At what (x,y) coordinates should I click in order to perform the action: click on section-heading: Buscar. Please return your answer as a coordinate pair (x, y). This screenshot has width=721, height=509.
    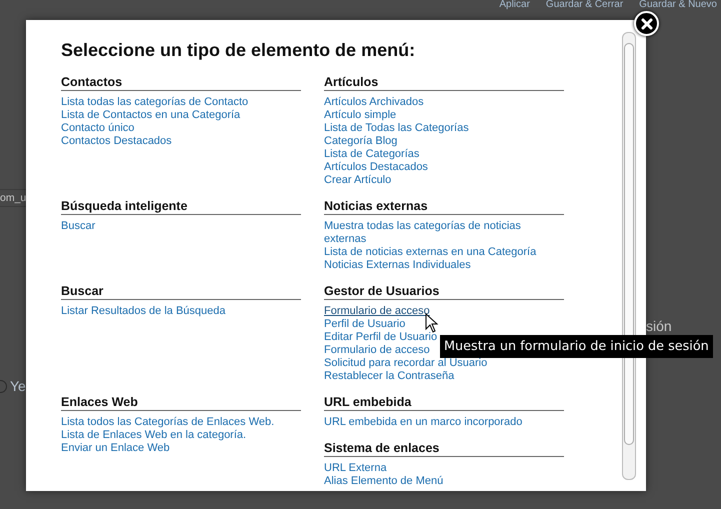
    Looking at the image, I should click on (181, 292).